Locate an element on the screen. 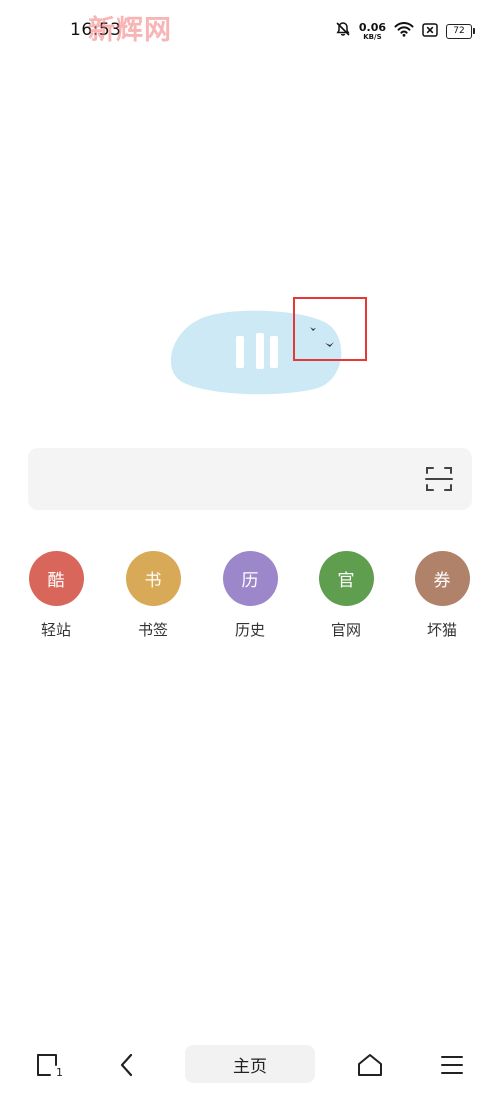 The image size is (500, 1111). back-icon is located at coordinates (126, 1065).